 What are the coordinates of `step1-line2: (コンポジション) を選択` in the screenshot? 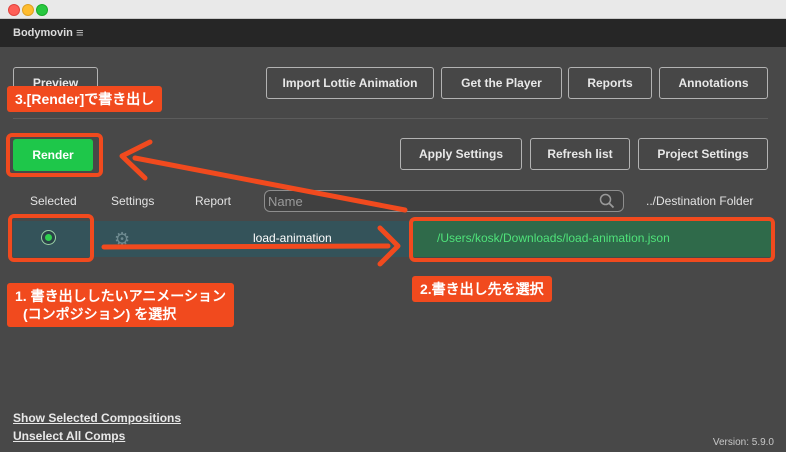 It's located at (100, 314).